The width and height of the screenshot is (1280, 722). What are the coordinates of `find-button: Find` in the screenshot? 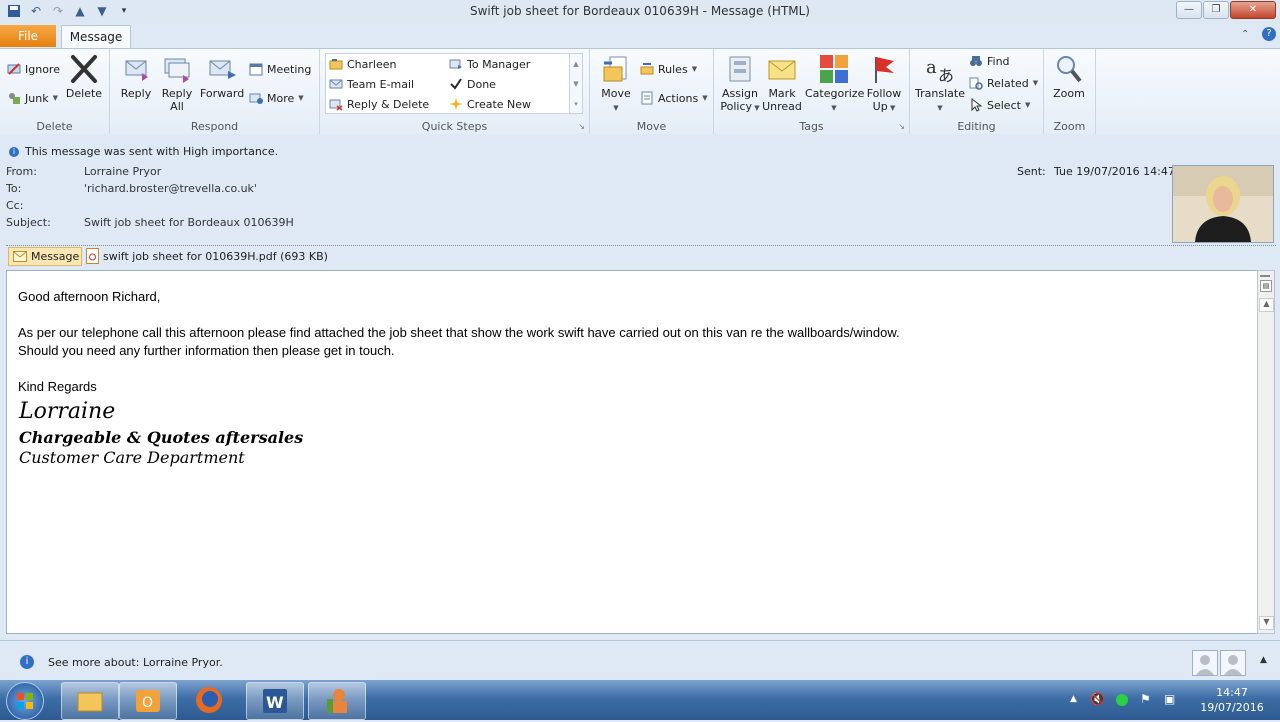 It's located at (989, 61).